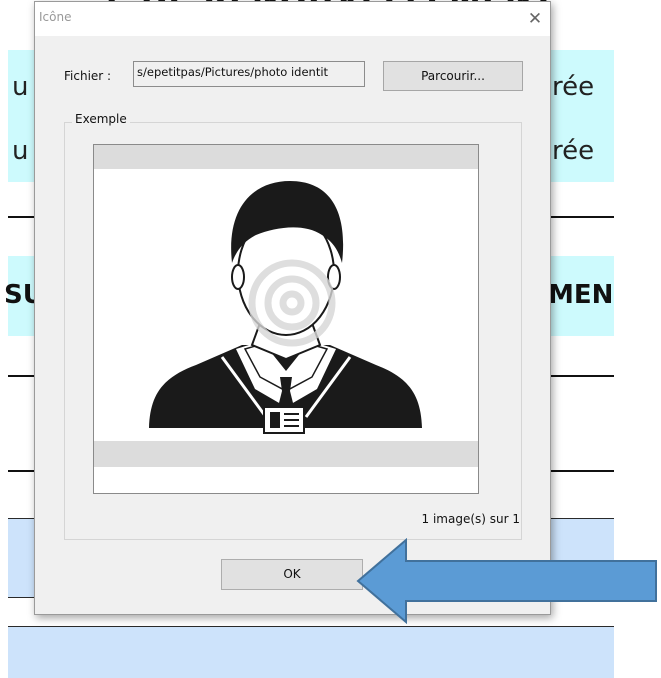  I want to click on file-label: Fichier :, so click(88, 76).